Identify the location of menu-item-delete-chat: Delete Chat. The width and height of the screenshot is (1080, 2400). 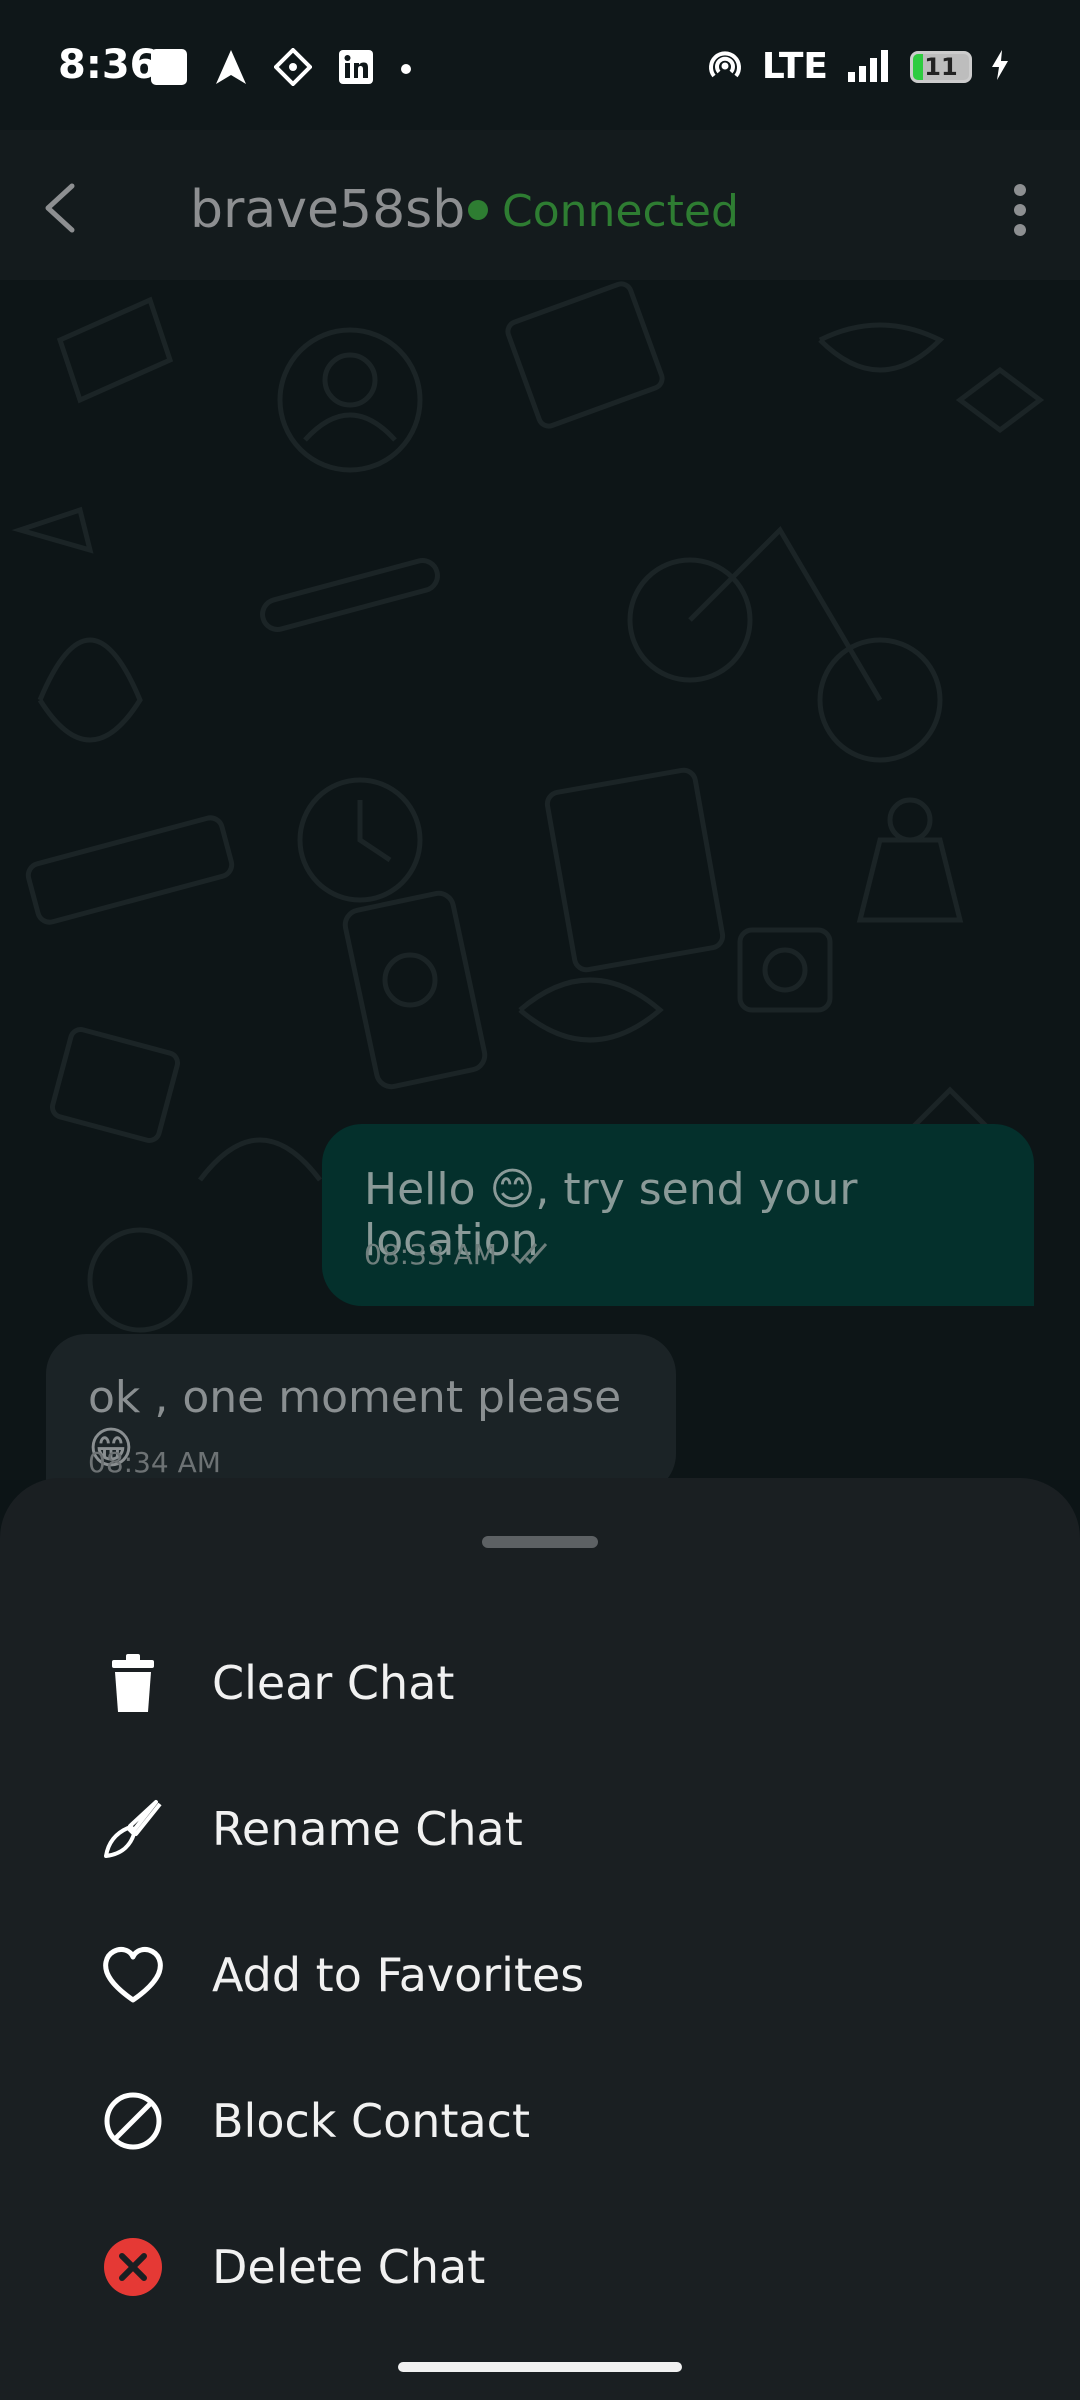
(540, 2267).